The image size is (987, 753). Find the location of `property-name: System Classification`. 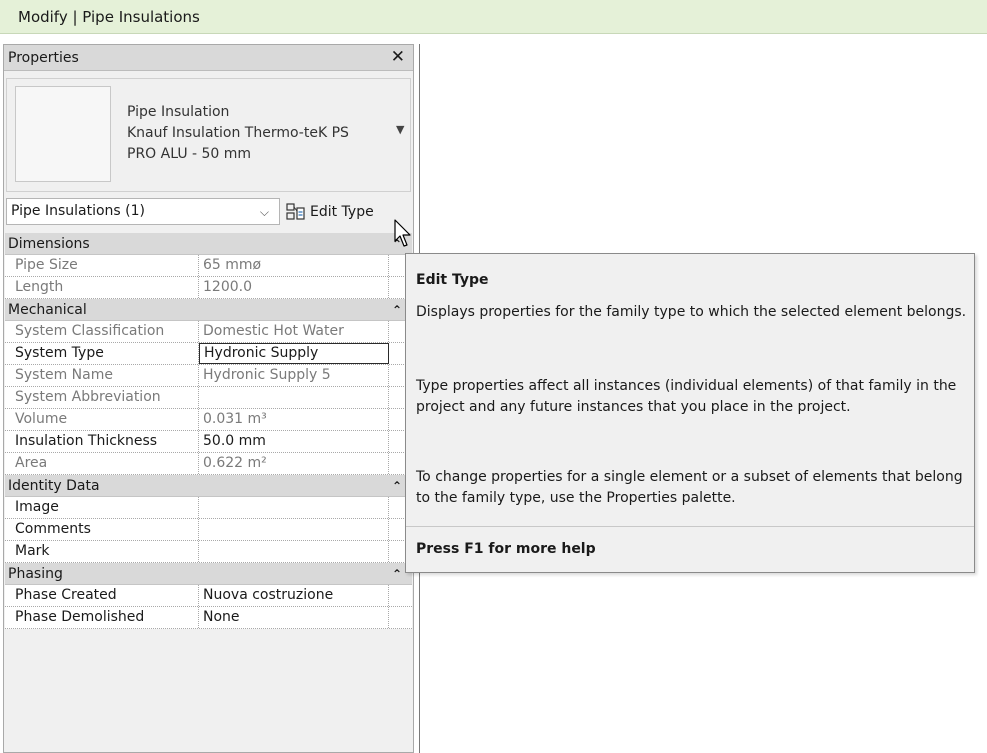

property-name: System Classification is located at coordinates (102, 331).